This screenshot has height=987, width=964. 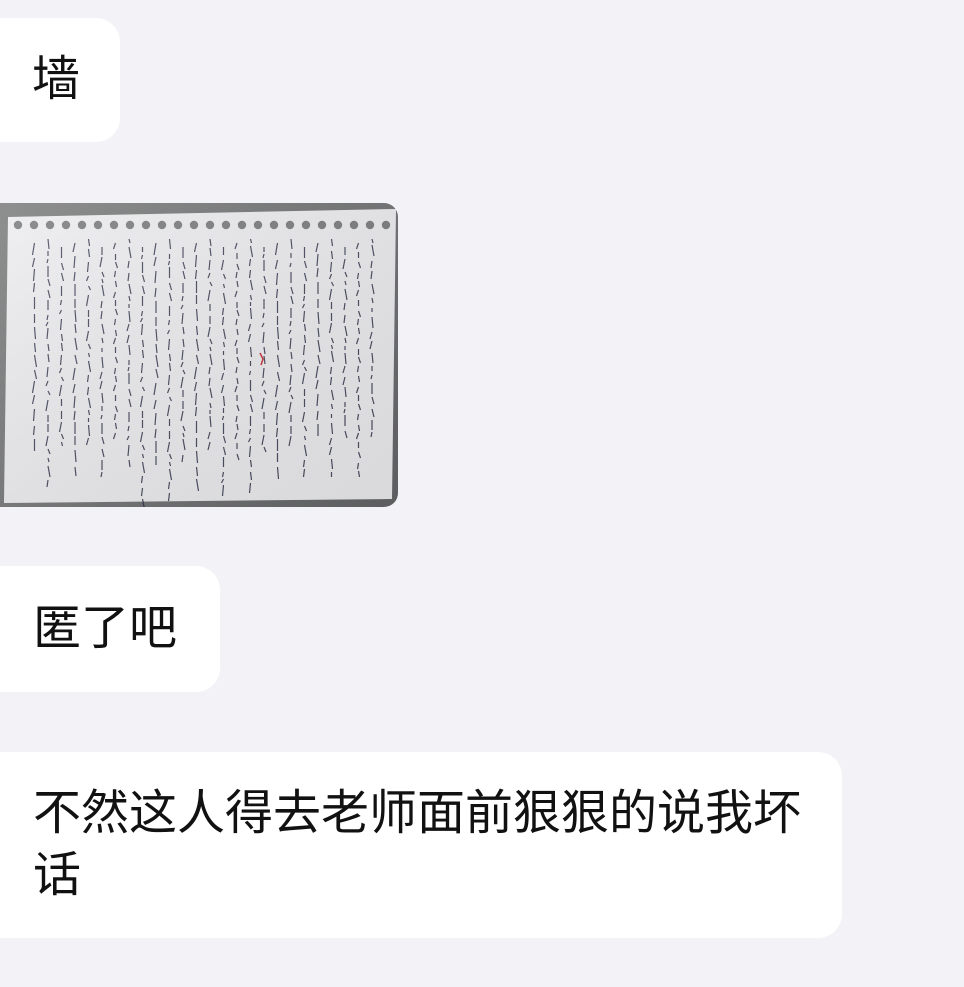 I want to click on message-text: 不然这人得去老师面前狠狠的说我坏话, so click(x=417, y=844).